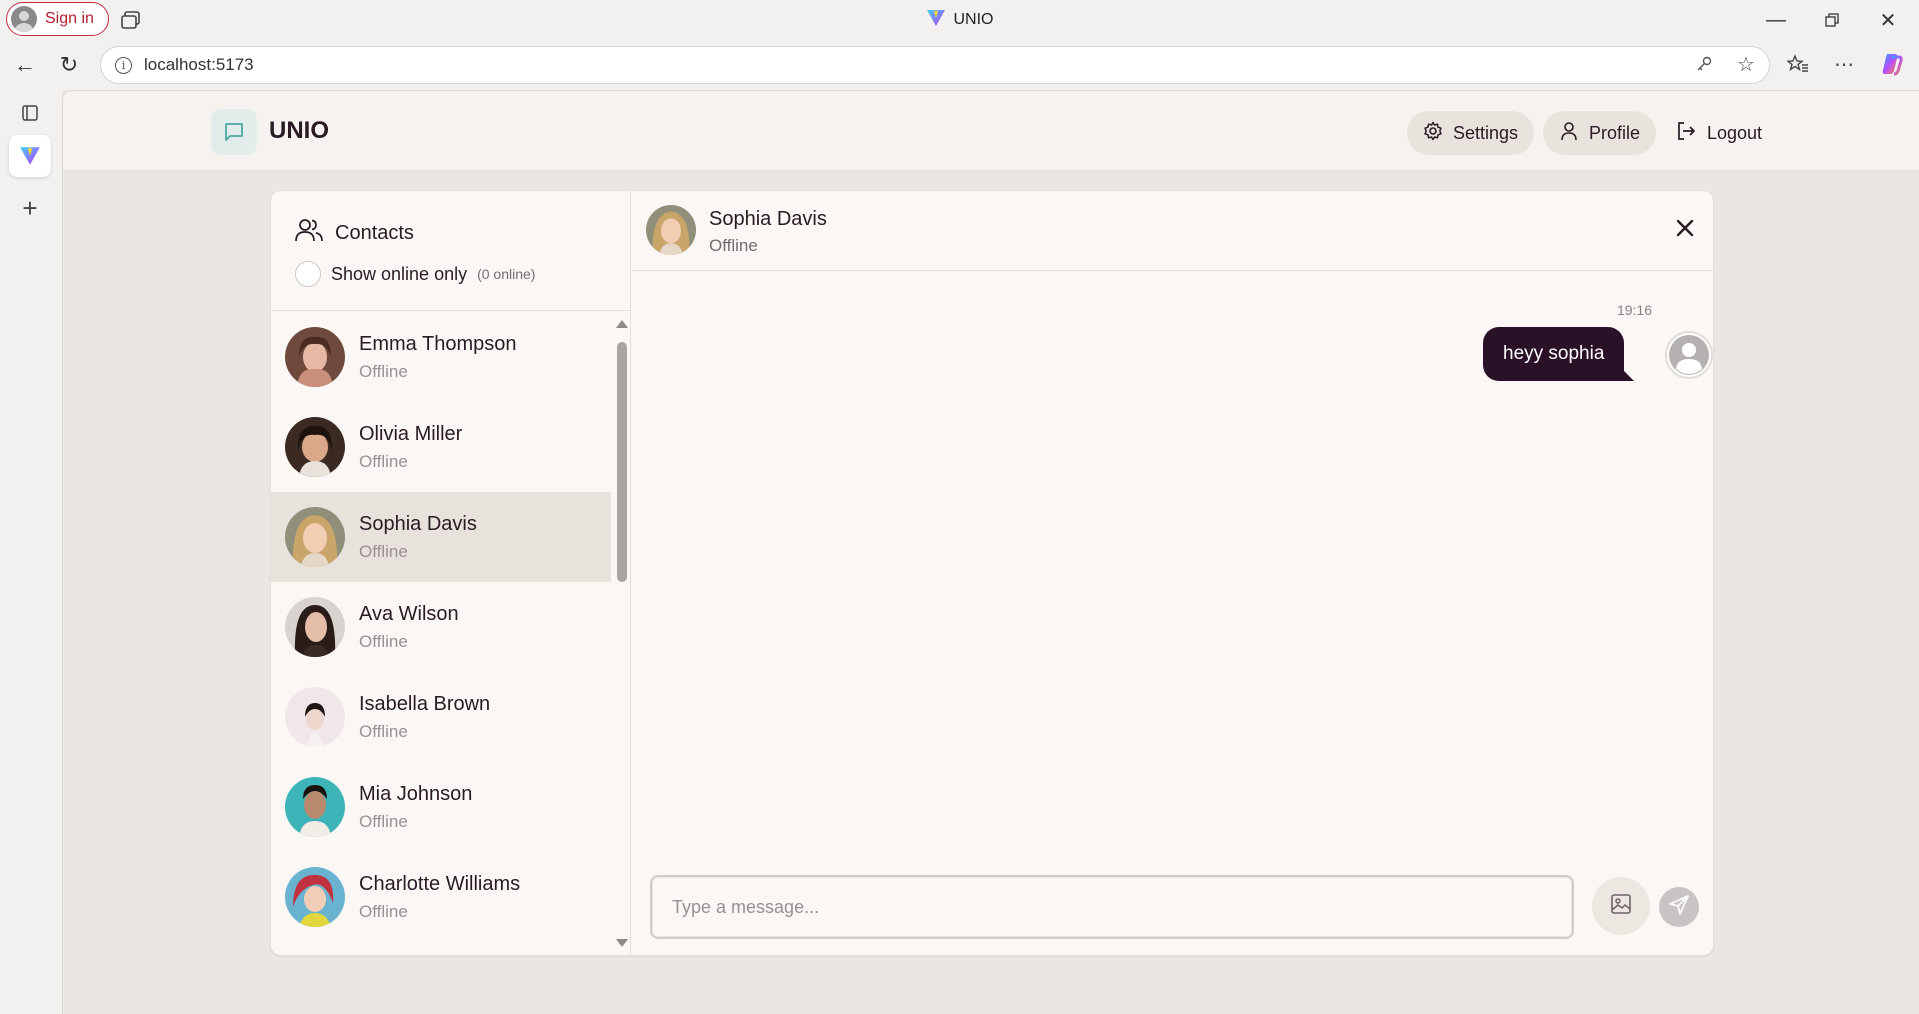 Image resolution: width=1919 pixels, height=1014 pixels. What do you see at coordinates (622, 324) in the screenshot?
I see `scroll-up-arrow-icon` at bounding box center [622, 324].